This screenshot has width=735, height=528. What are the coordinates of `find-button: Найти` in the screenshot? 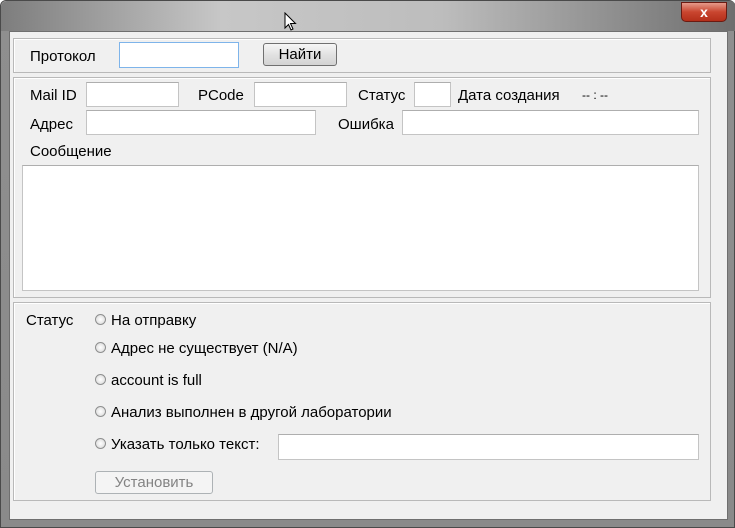 It's located at (300, 54).